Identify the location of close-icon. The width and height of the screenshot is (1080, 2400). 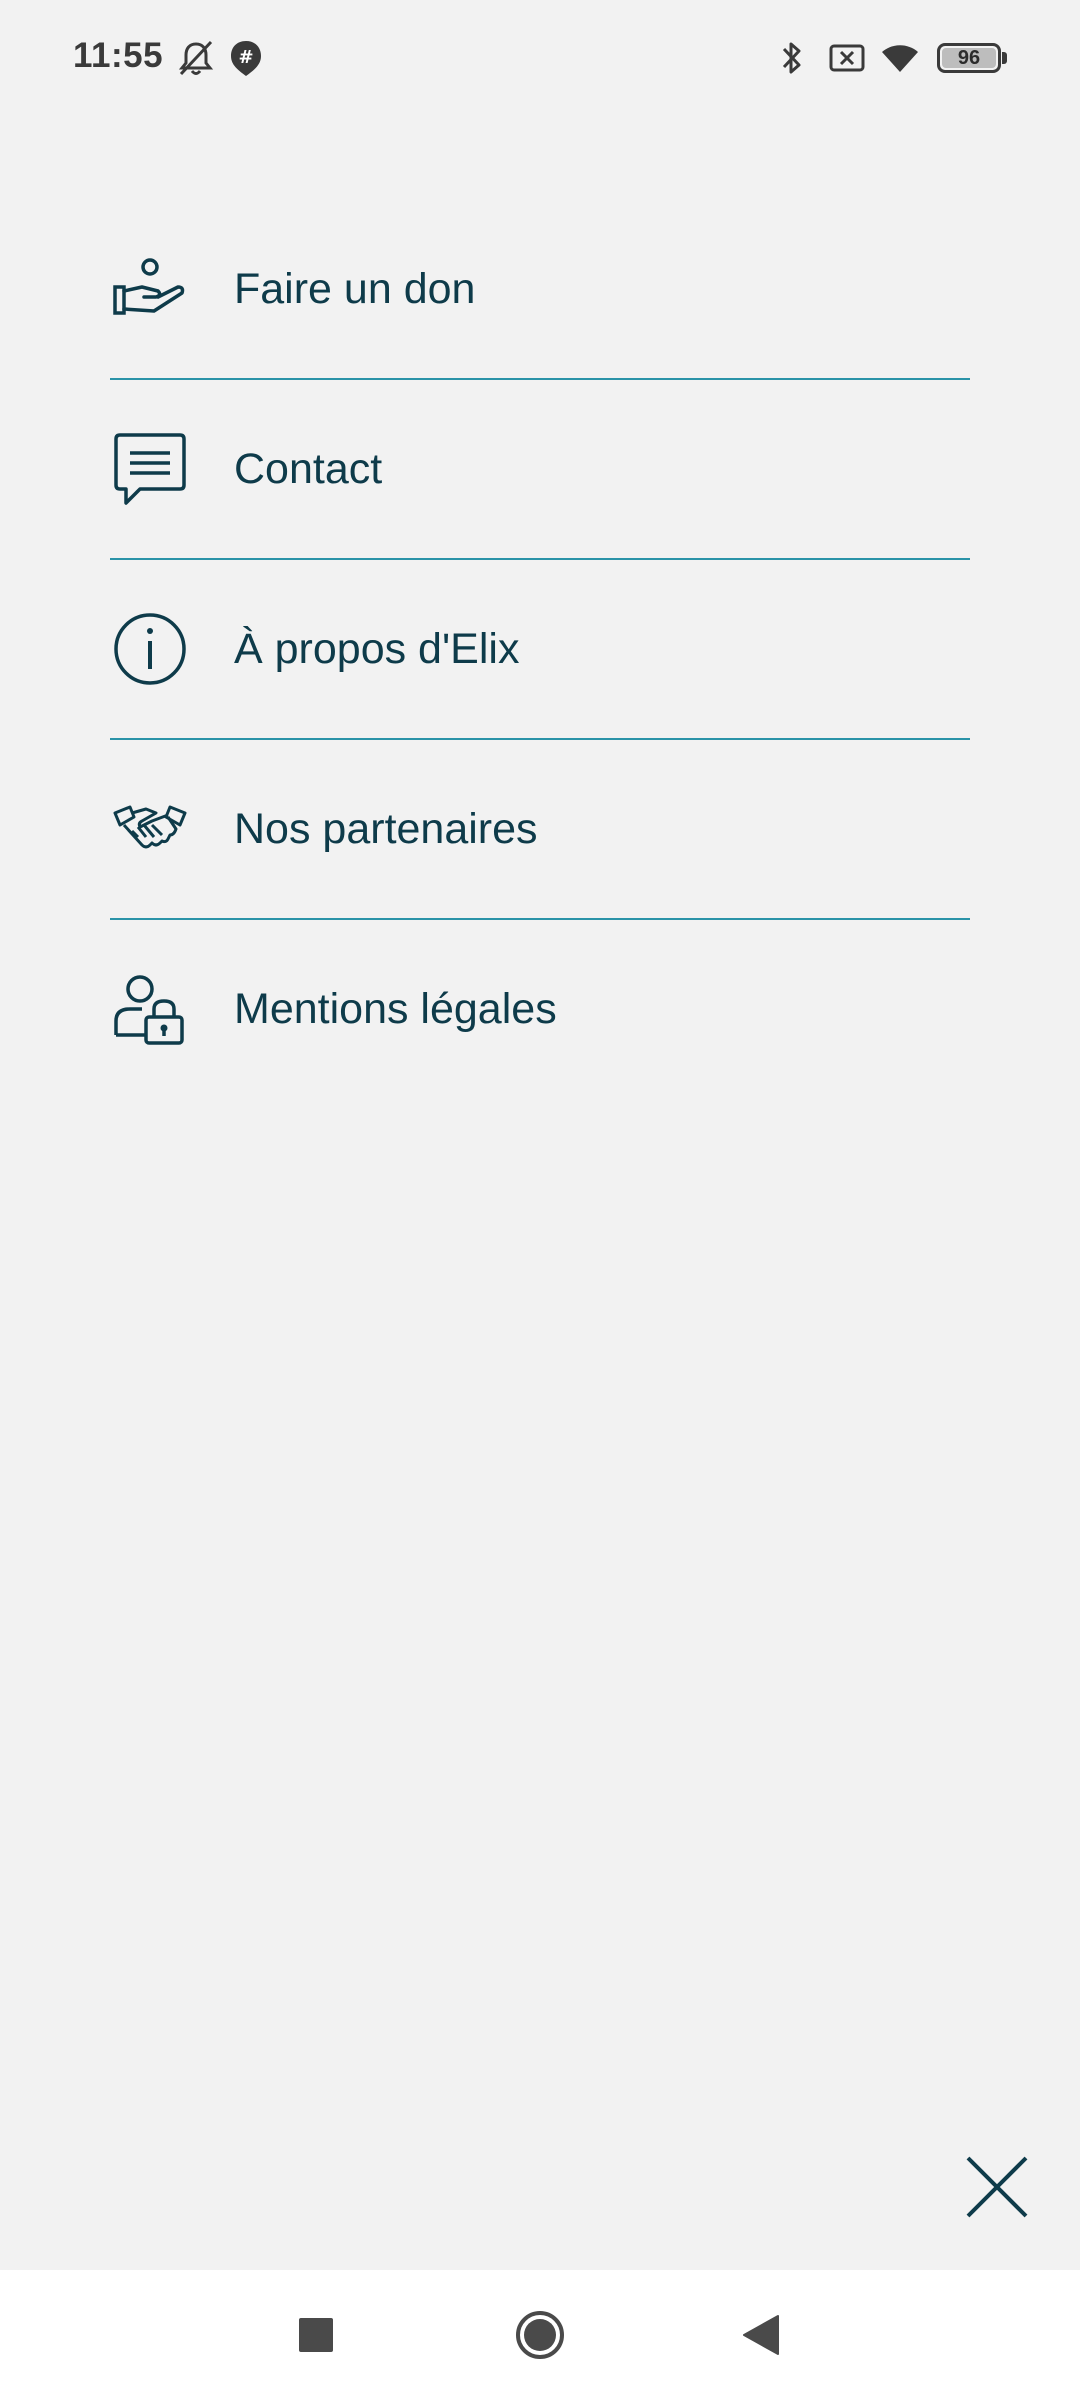
(997, 2187).